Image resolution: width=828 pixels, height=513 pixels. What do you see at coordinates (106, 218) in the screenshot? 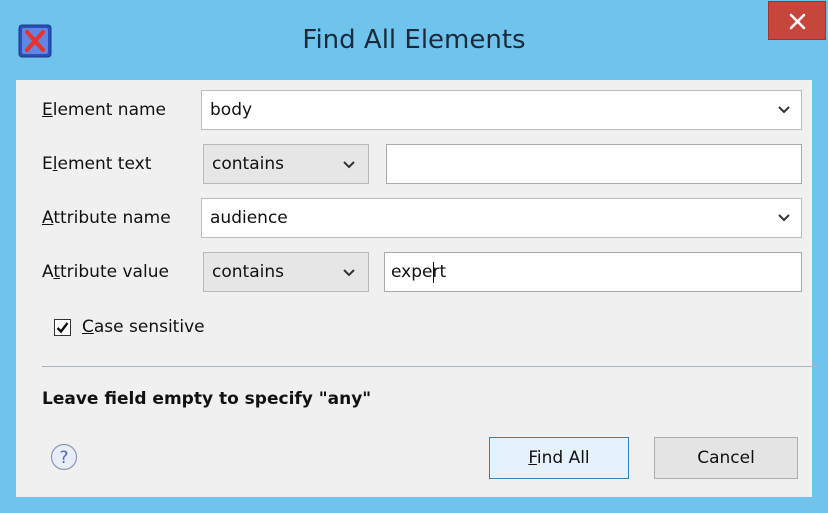
I see `attribute-name-label: Attribute name` at bounding box center [106, 218].